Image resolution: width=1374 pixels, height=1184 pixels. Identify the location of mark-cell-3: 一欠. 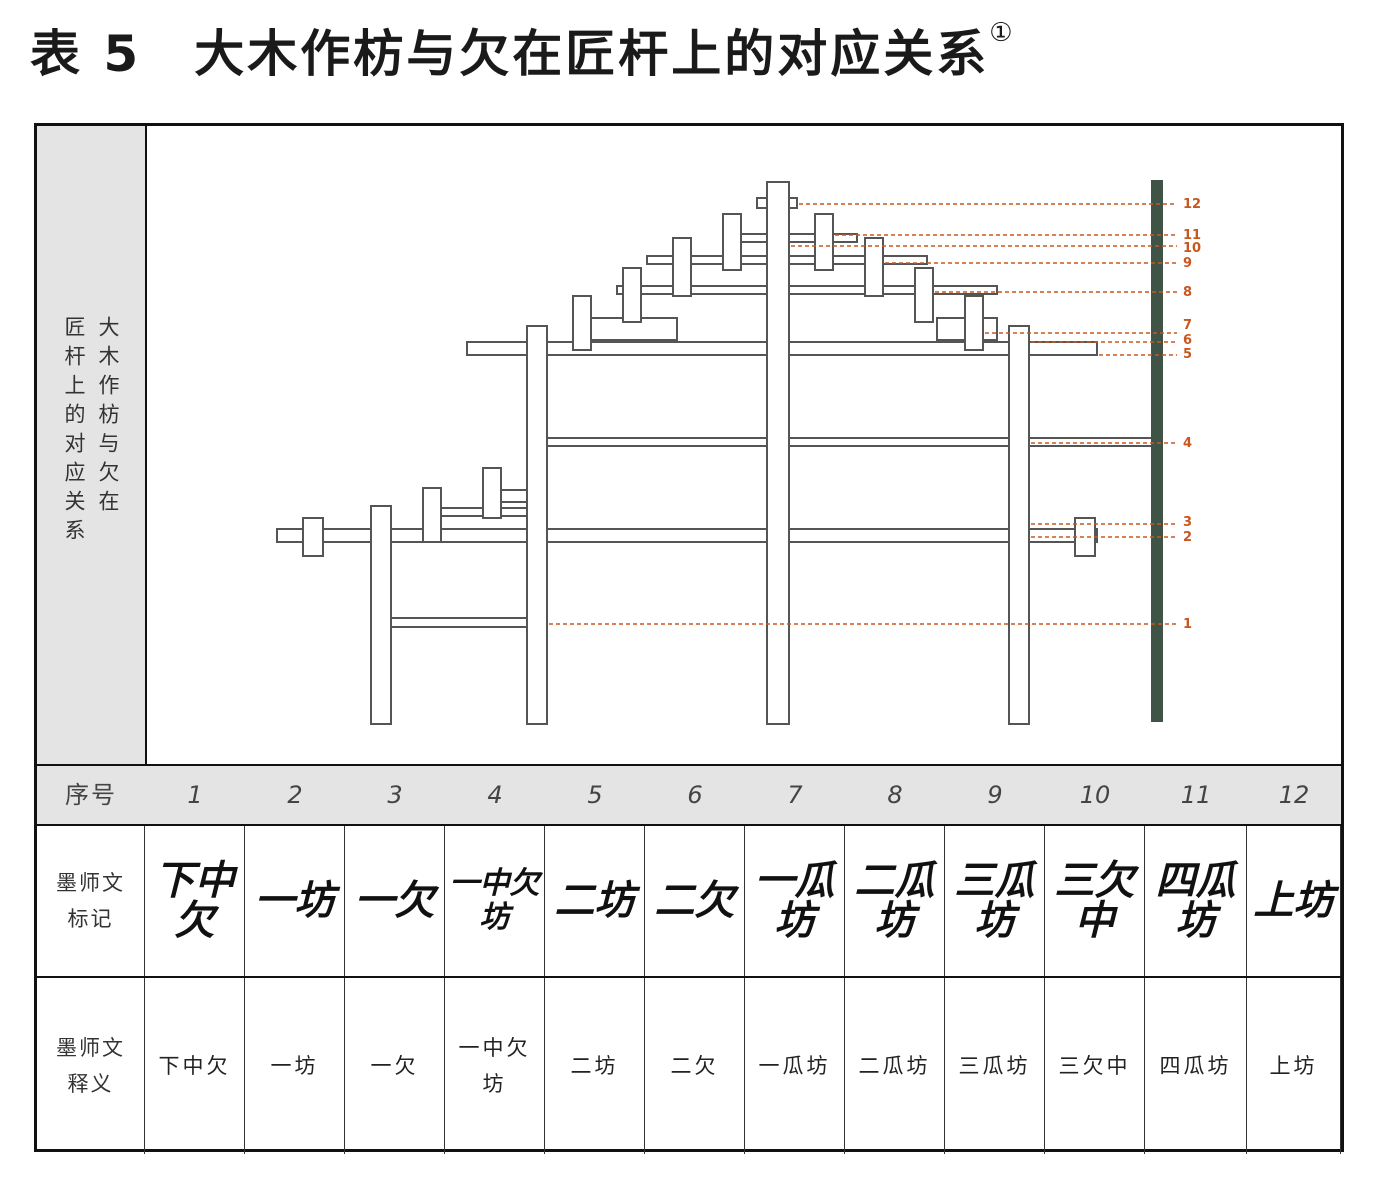
(395, 901).